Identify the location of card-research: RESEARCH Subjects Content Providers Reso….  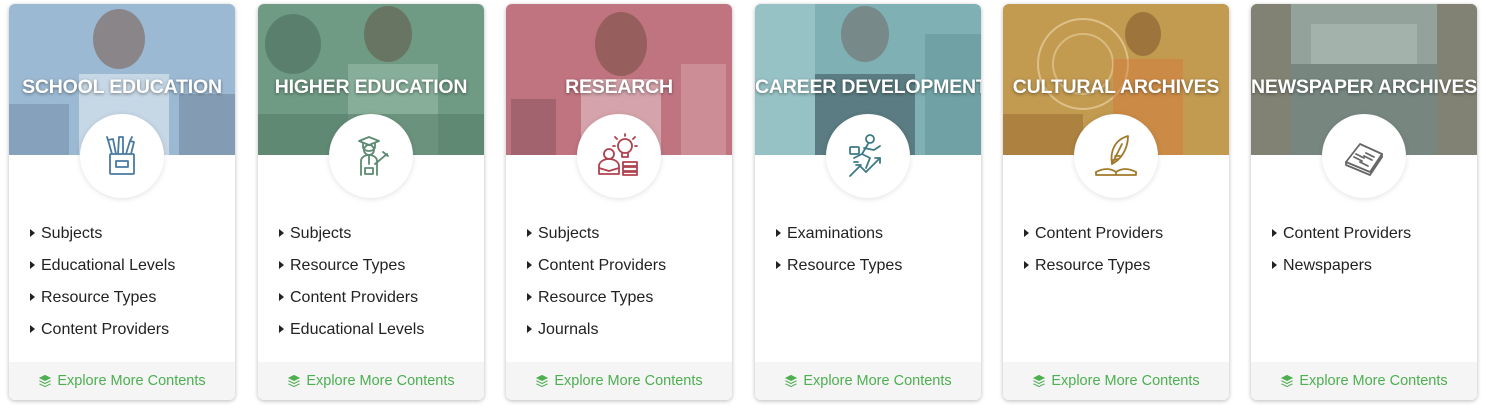
(619, 202).